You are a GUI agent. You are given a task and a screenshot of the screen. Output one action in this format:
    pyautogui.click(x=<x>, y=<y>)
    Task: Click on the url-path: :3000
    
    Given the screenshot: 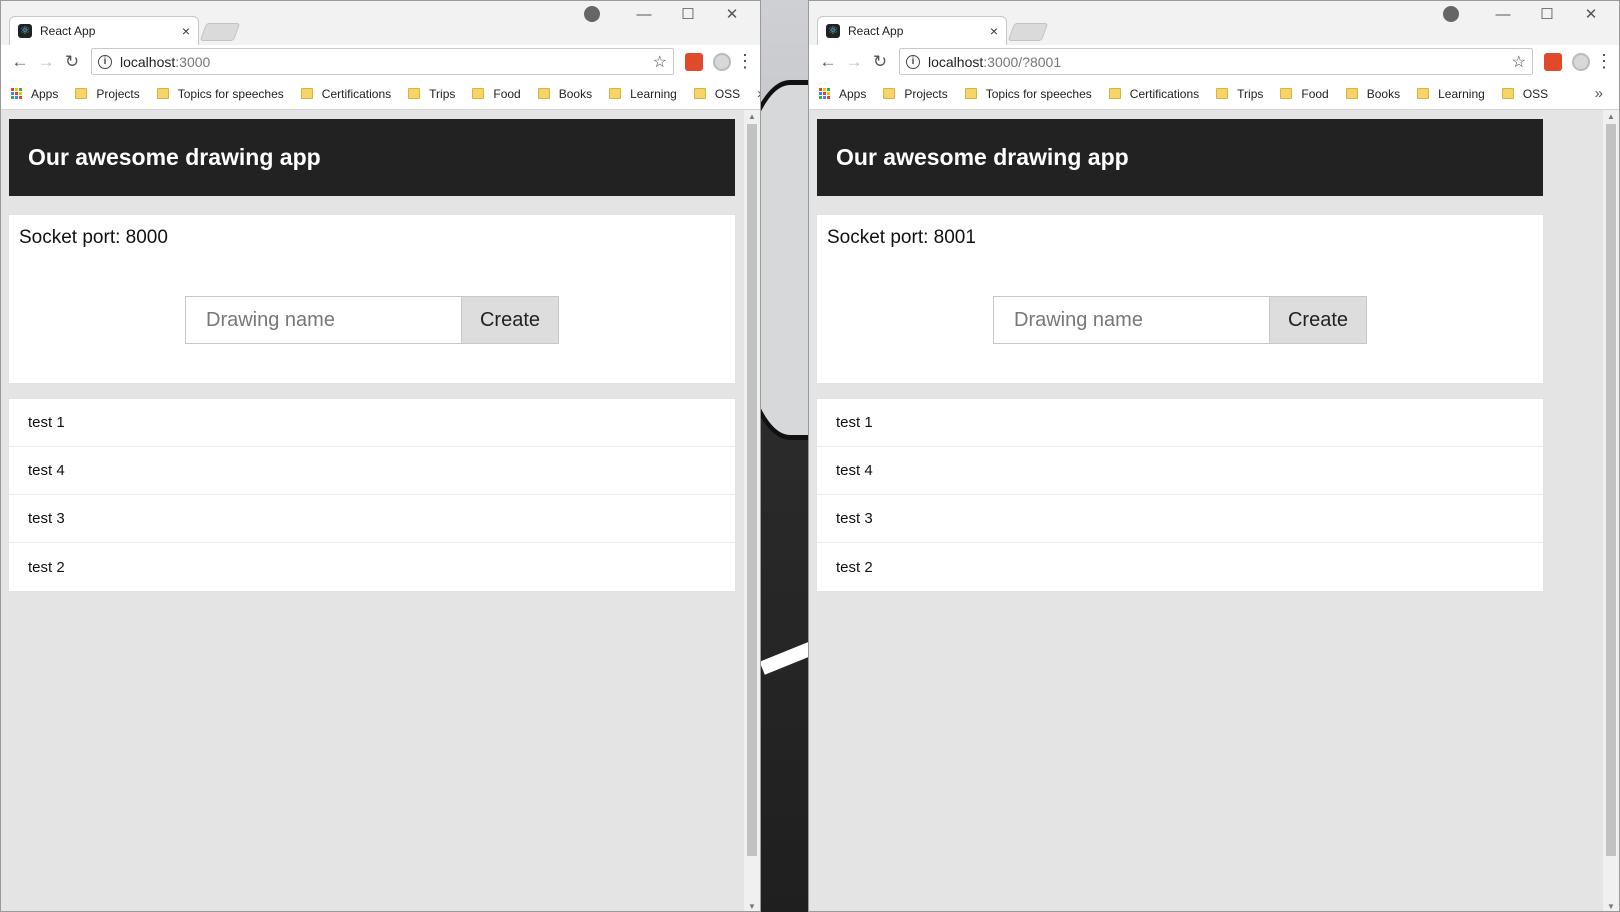 What is the action you would take?
    pyautogui.click(x=193, y=61)
    